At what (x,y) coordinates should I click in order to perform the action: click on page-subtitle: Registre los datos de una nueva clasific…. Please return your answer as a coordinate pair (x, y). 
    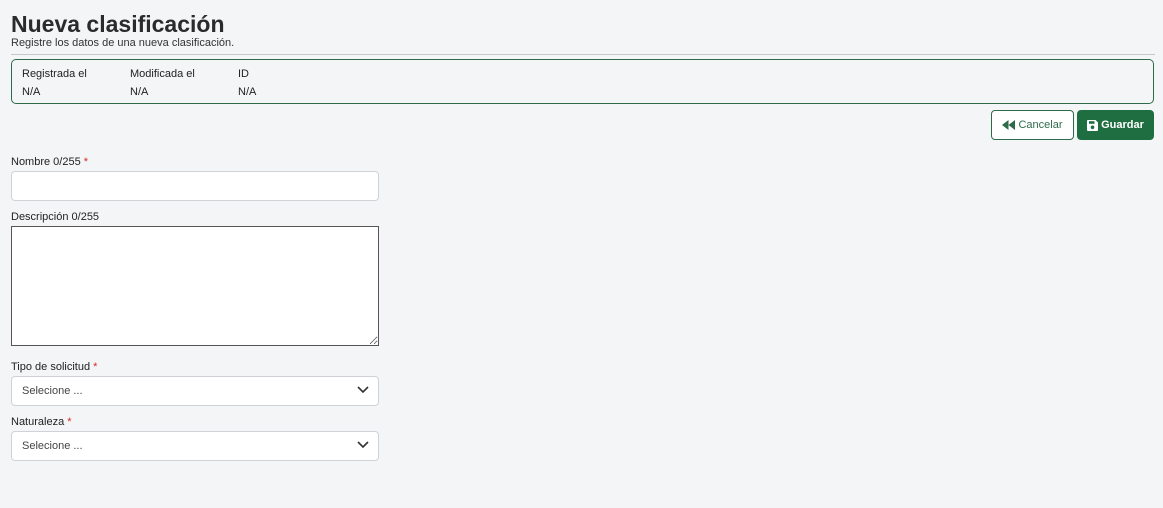
    Looking at the image, I should click on (123, 43).